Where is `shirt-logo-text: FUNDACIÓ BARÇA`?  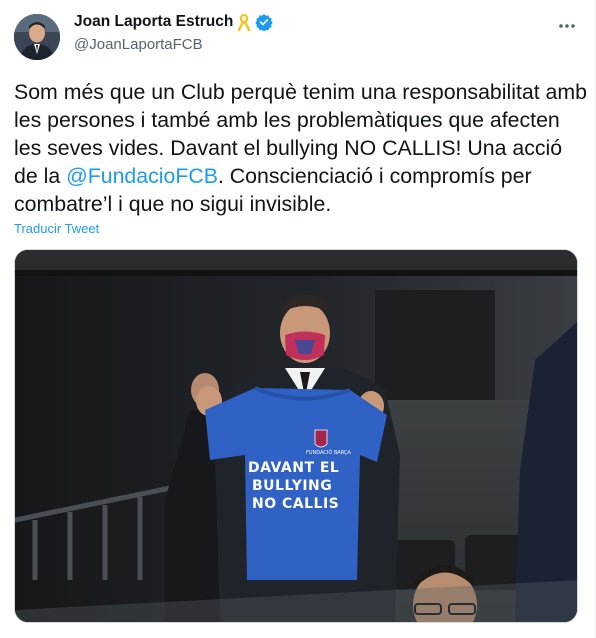
shirt-logo-text: FUNDACIÓ BARÇA is located at coordinates (328, 452).